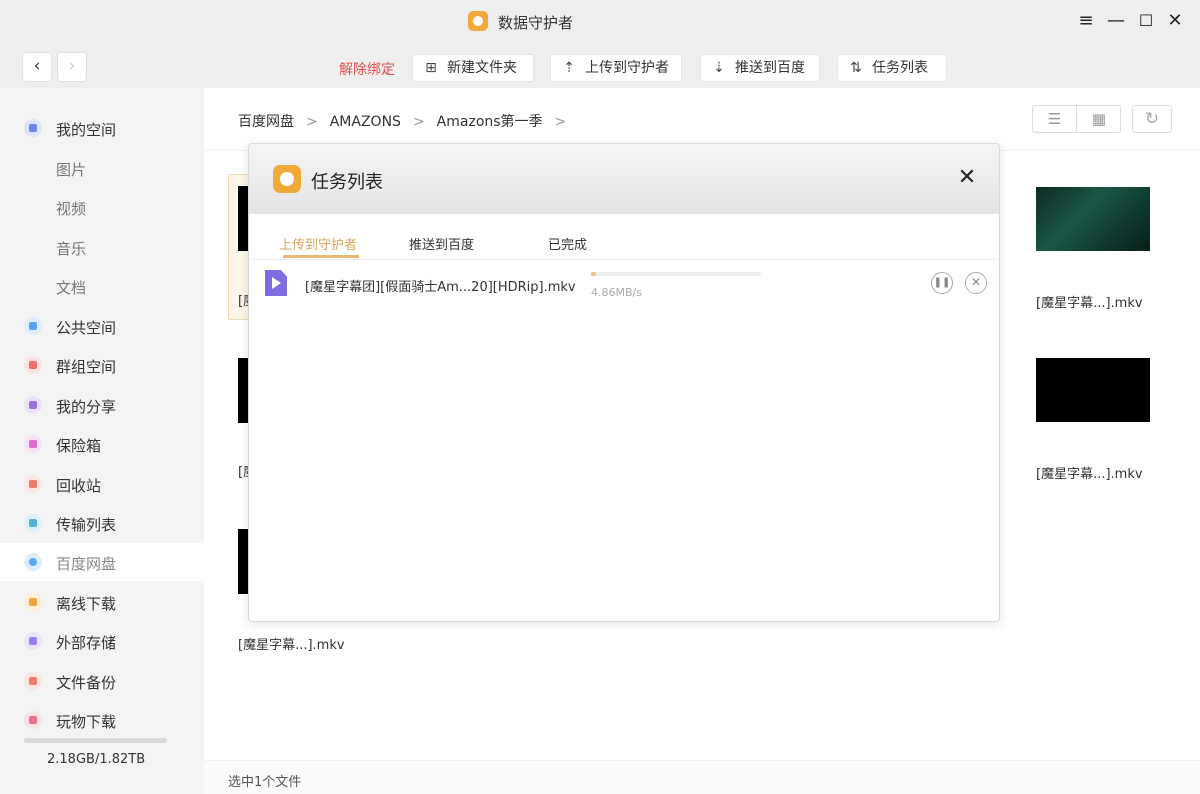 The image size is (1200, 794). I want to click on refresh-icon: ↻, so click(1152, 119).